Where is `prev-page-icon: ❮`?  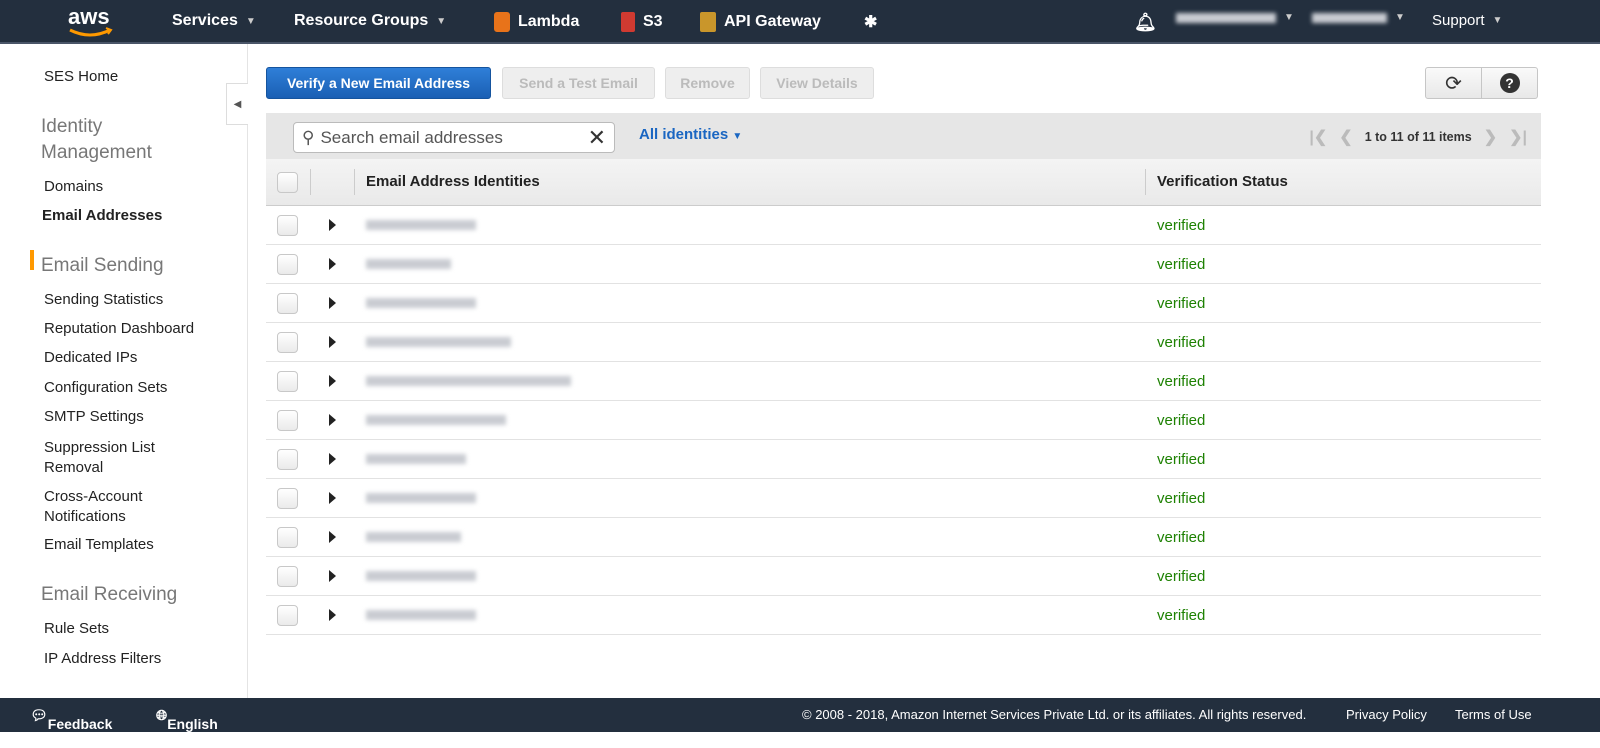
prev-page-icon: ❮ is located at coordinates (1345, 137).